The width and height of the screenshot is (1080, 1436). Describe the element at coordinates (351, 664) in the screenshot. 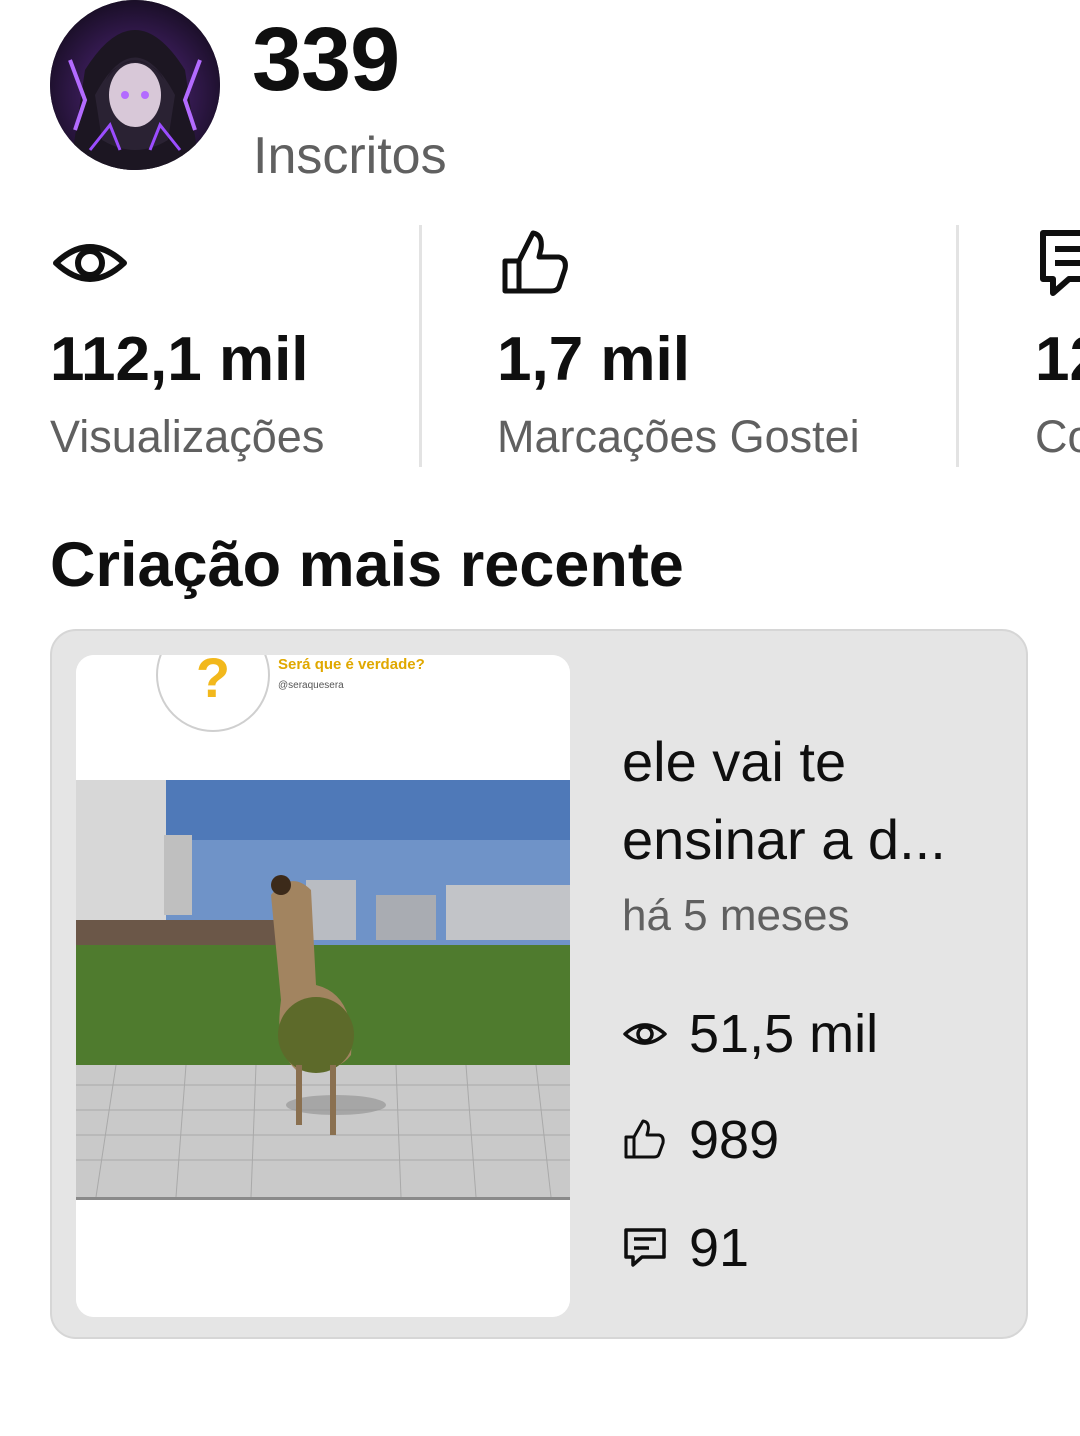

I see `thumbnail-caption: Será que é verdade?` at that location.